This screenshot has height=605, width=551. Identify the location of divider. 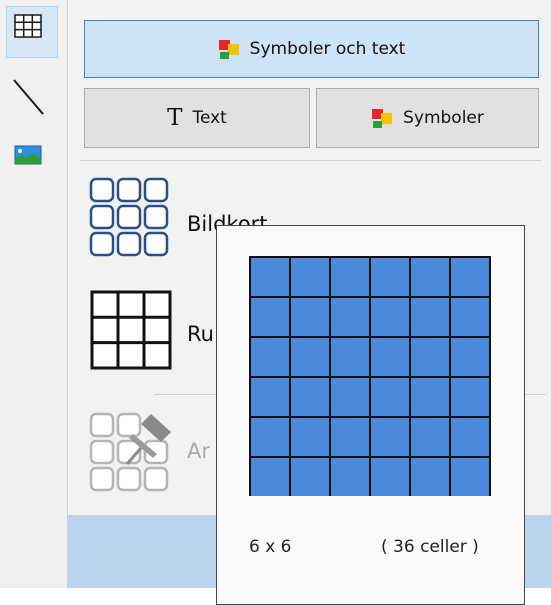
(310, 160).